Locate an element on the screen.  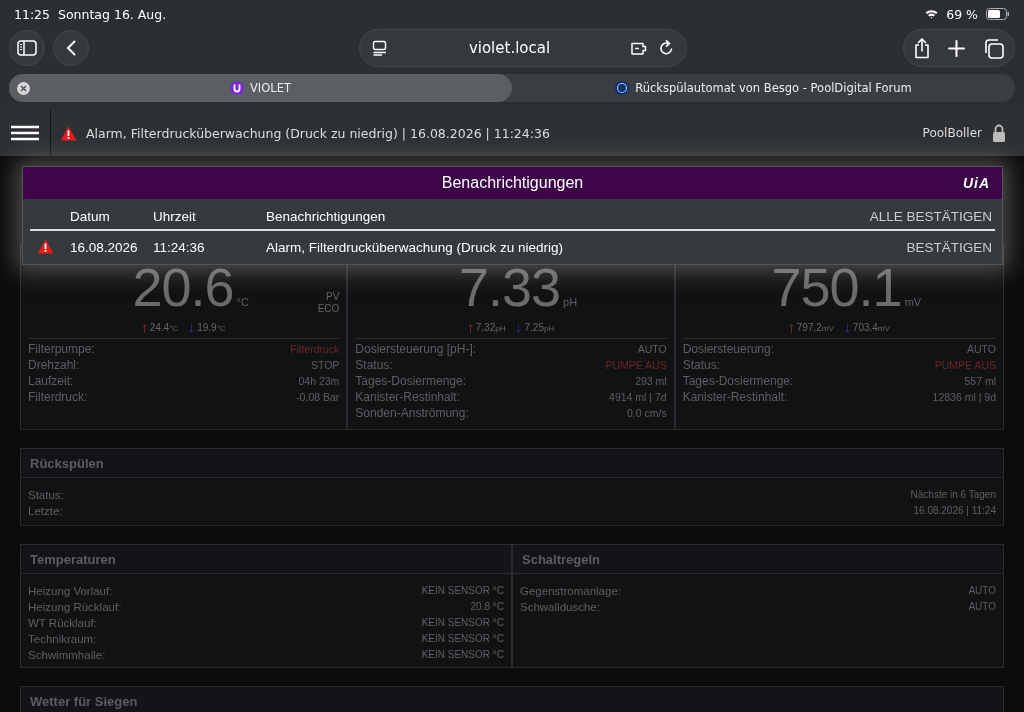
wifi-icon is located at coordinates (932, 14).